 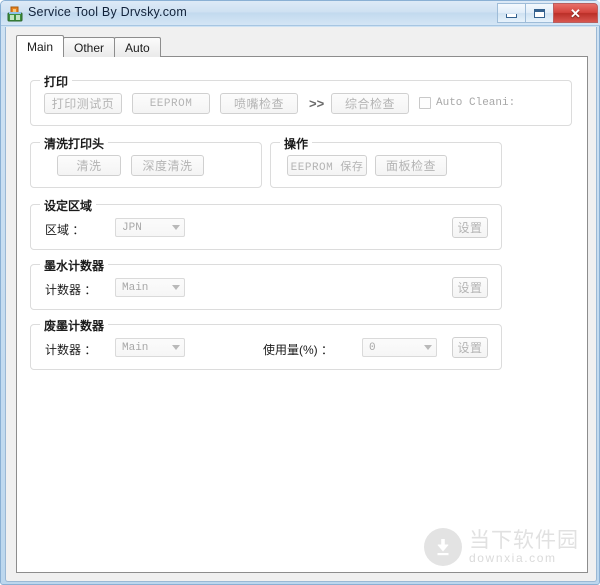 I want to click on waste-counter-set-label: 设置, so click(x=470, y=348).